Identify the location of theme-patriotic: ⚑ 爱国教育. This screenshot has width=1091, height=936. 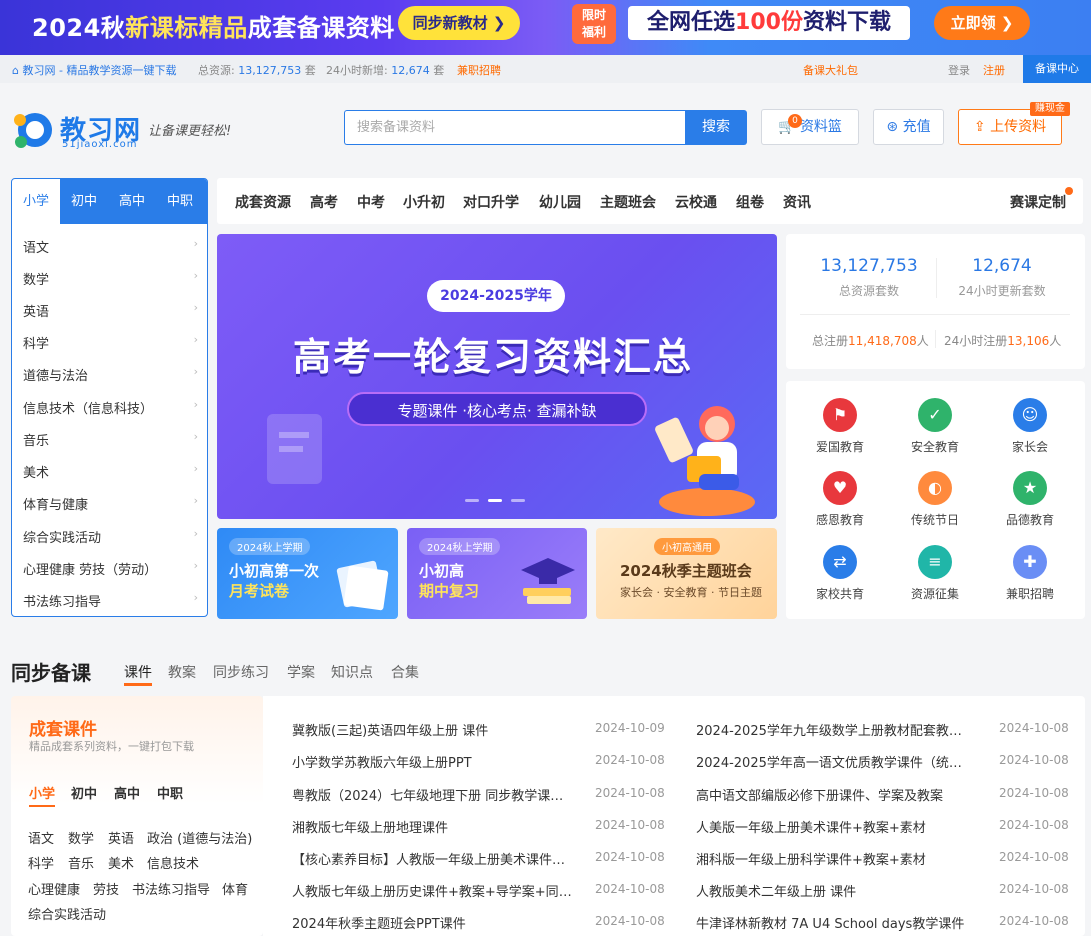
(840, 426).